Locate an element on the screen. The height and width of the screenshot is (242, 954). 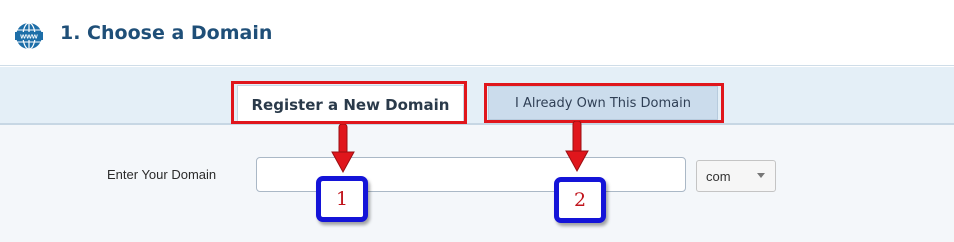
callout-badge-2: 2 is located at coordinates (580, 200).